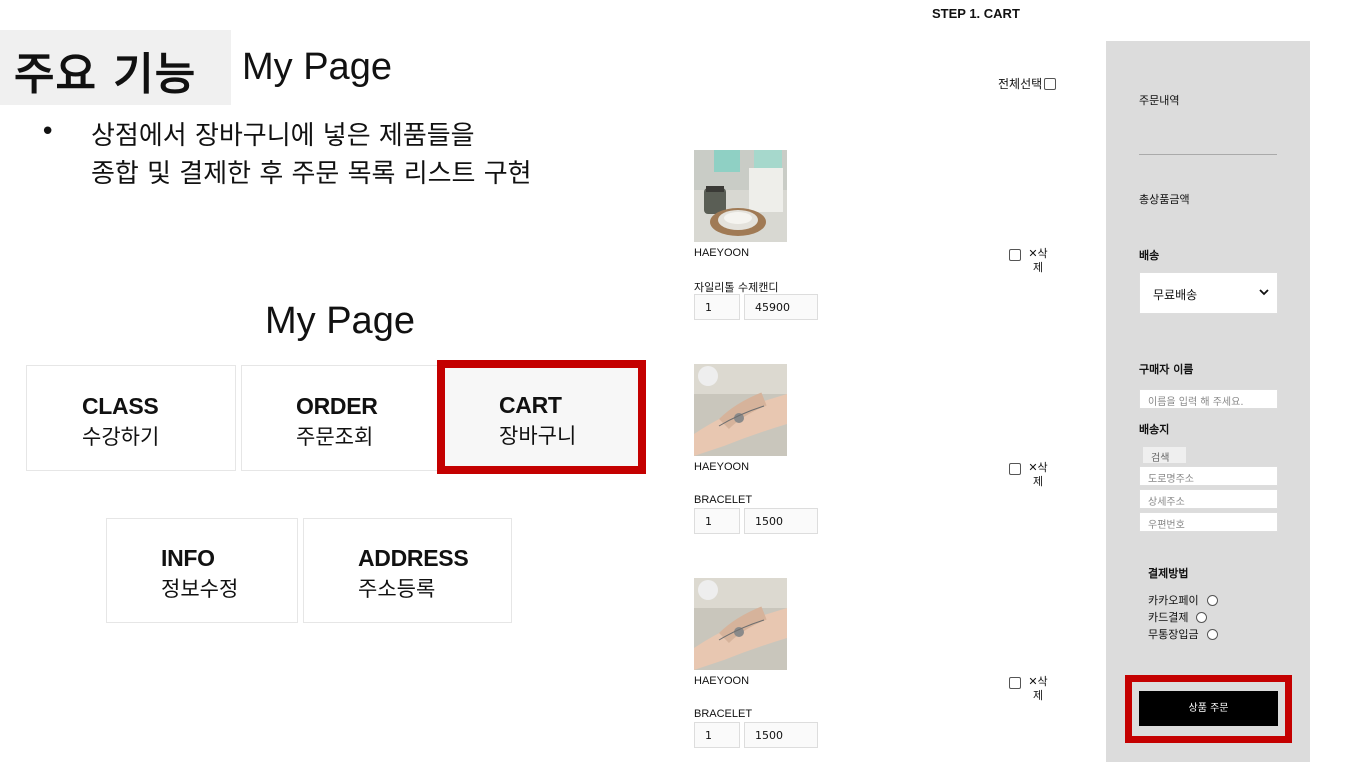 The height and width of the screenshot is (762, 1356). What do you see at coordinates (1175, 295) in the screenshot?
I see `shipping-selected-value: 무료배송` at bounding box center [1175, 295].